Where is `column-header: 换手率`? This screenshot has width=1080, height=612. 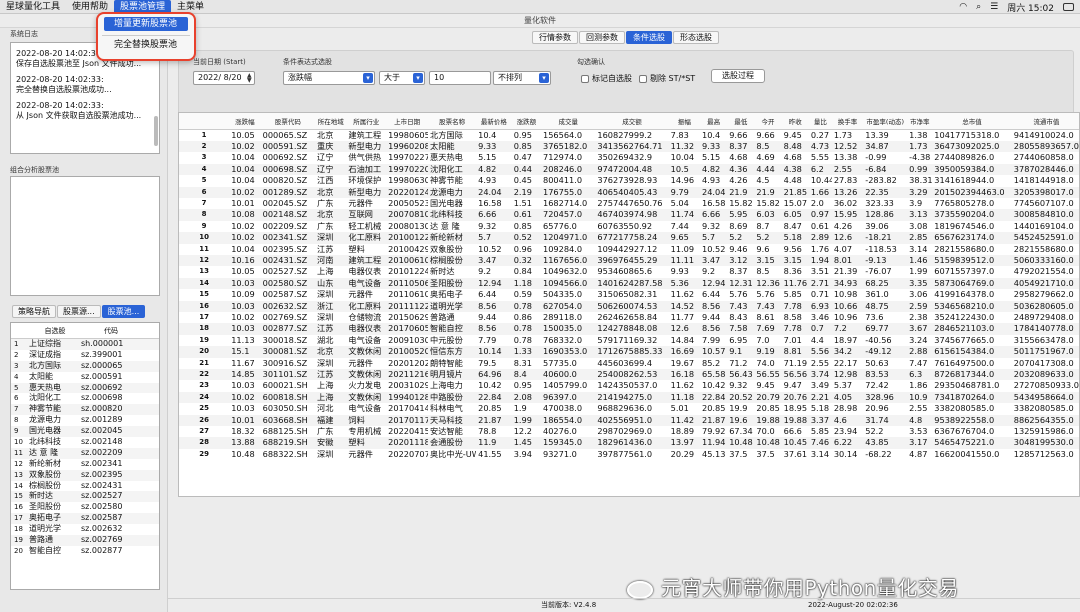 column-header: 换手率 is located at coordinates (847, 121).